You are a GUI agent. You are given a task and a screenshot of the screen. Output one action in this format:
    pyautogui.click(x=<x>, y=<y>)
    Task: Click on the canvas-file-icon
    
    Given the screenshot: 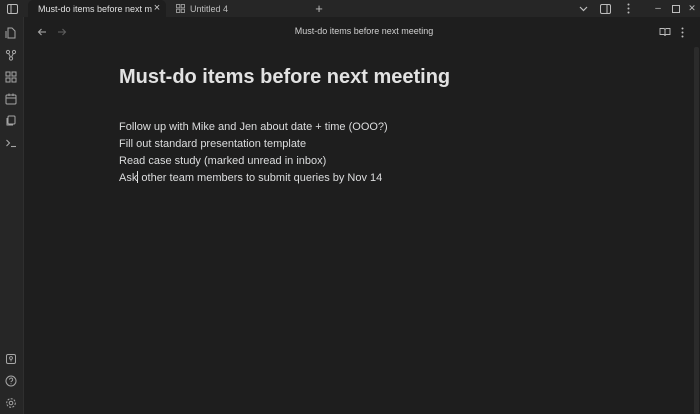 What is the action you would take?
    pyautogui.click(x=180, y=9)
    